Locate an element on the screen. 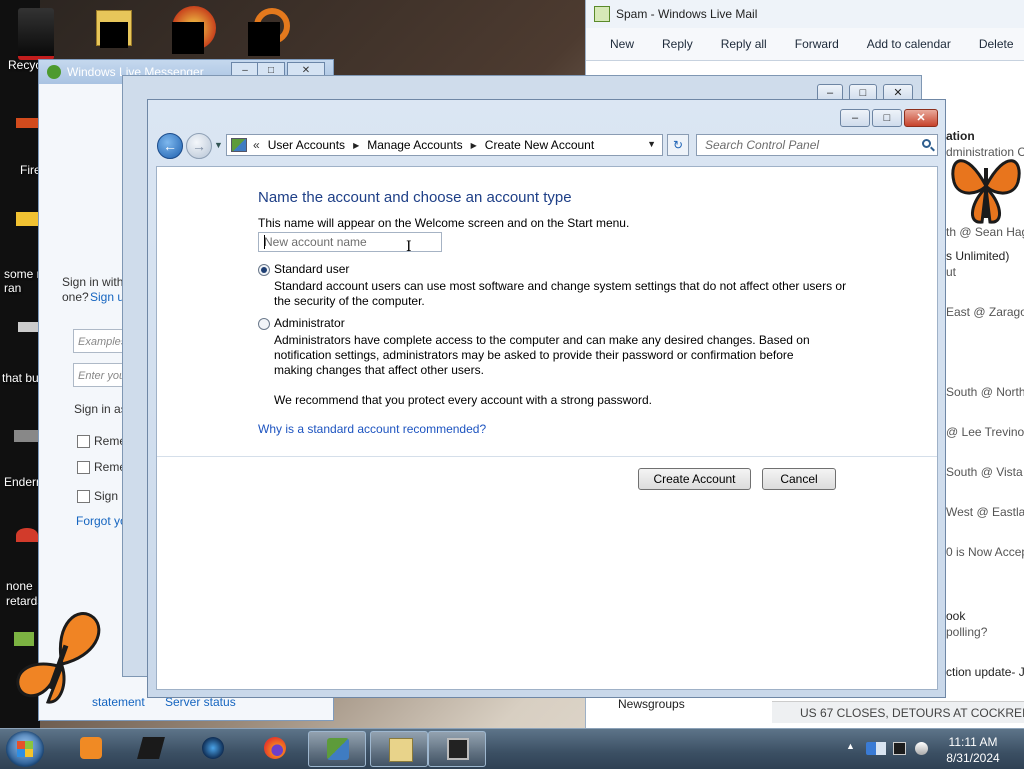  start-button is located at coordinates (25, 749).